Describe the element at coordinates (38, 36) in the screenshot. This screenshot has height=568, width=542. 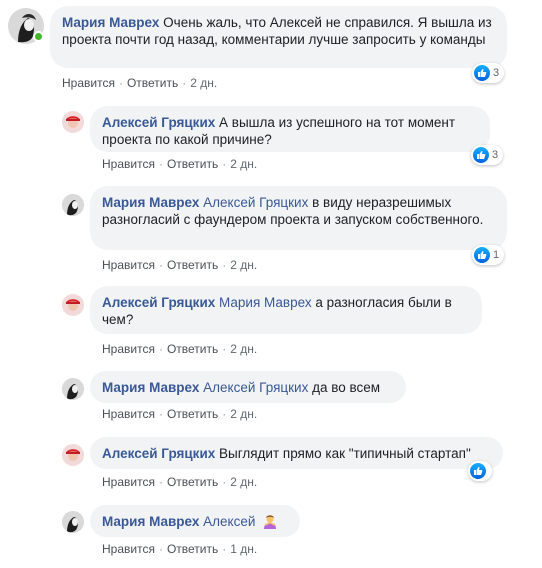
I see `online-status-indicator` at that location.